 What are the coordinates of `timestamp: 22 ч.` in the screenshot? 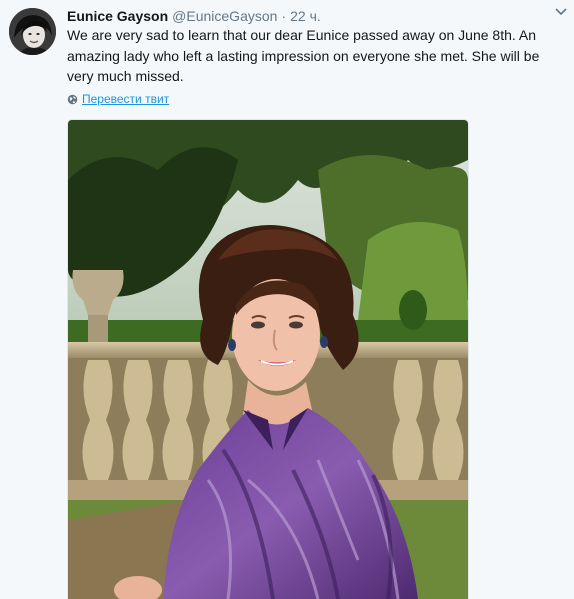 It's located at (305, 16).